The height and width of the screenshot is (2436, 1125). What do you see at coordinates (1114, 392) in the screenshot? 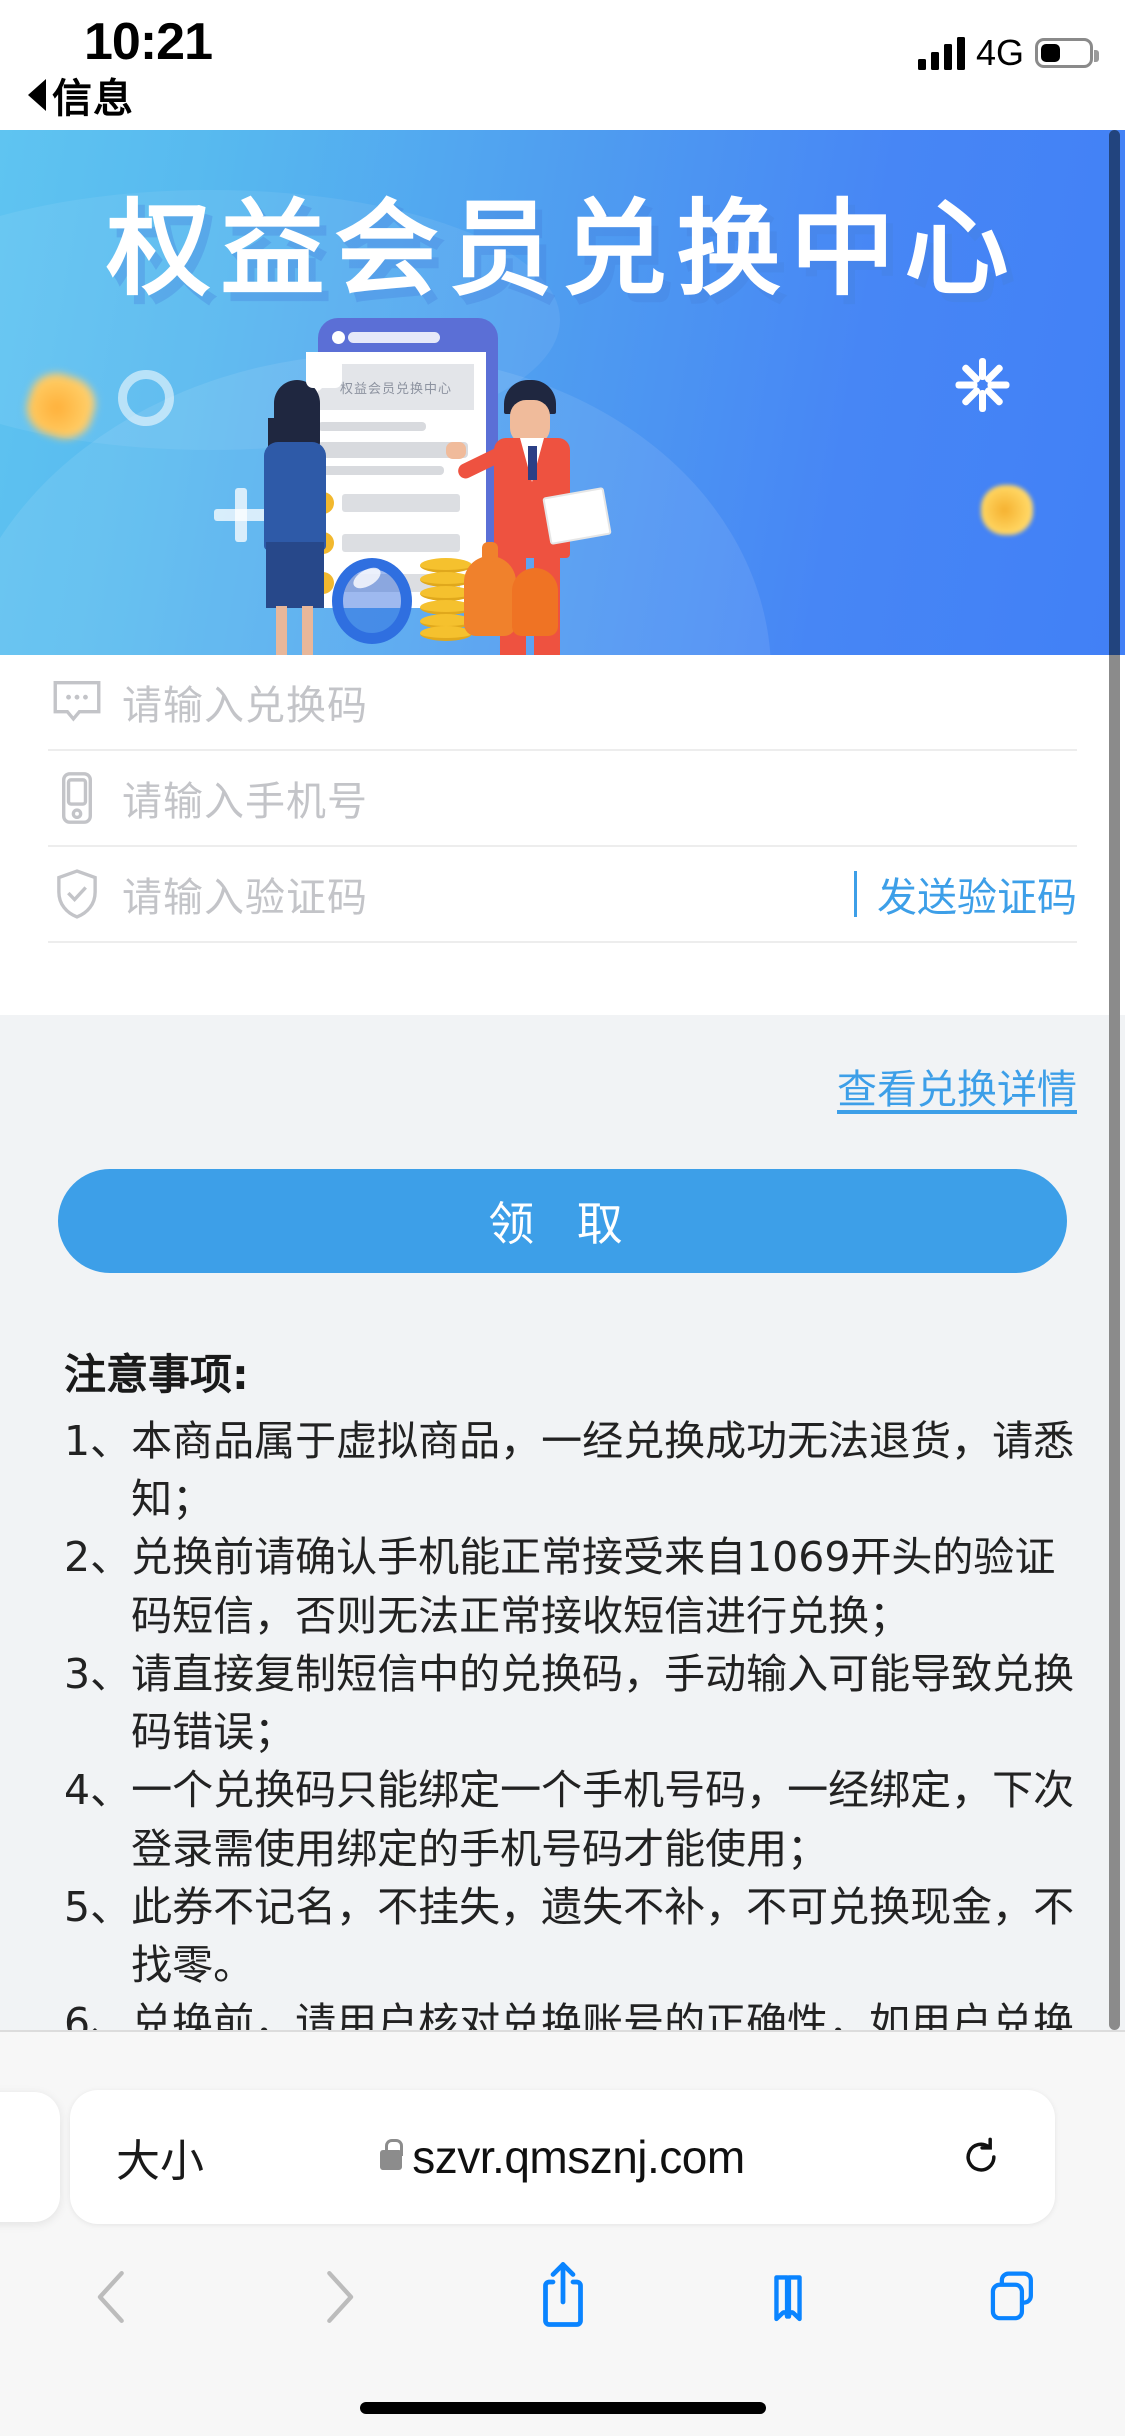
I see `page-scrollbar-thumb` at bounding box center [1114, 392].